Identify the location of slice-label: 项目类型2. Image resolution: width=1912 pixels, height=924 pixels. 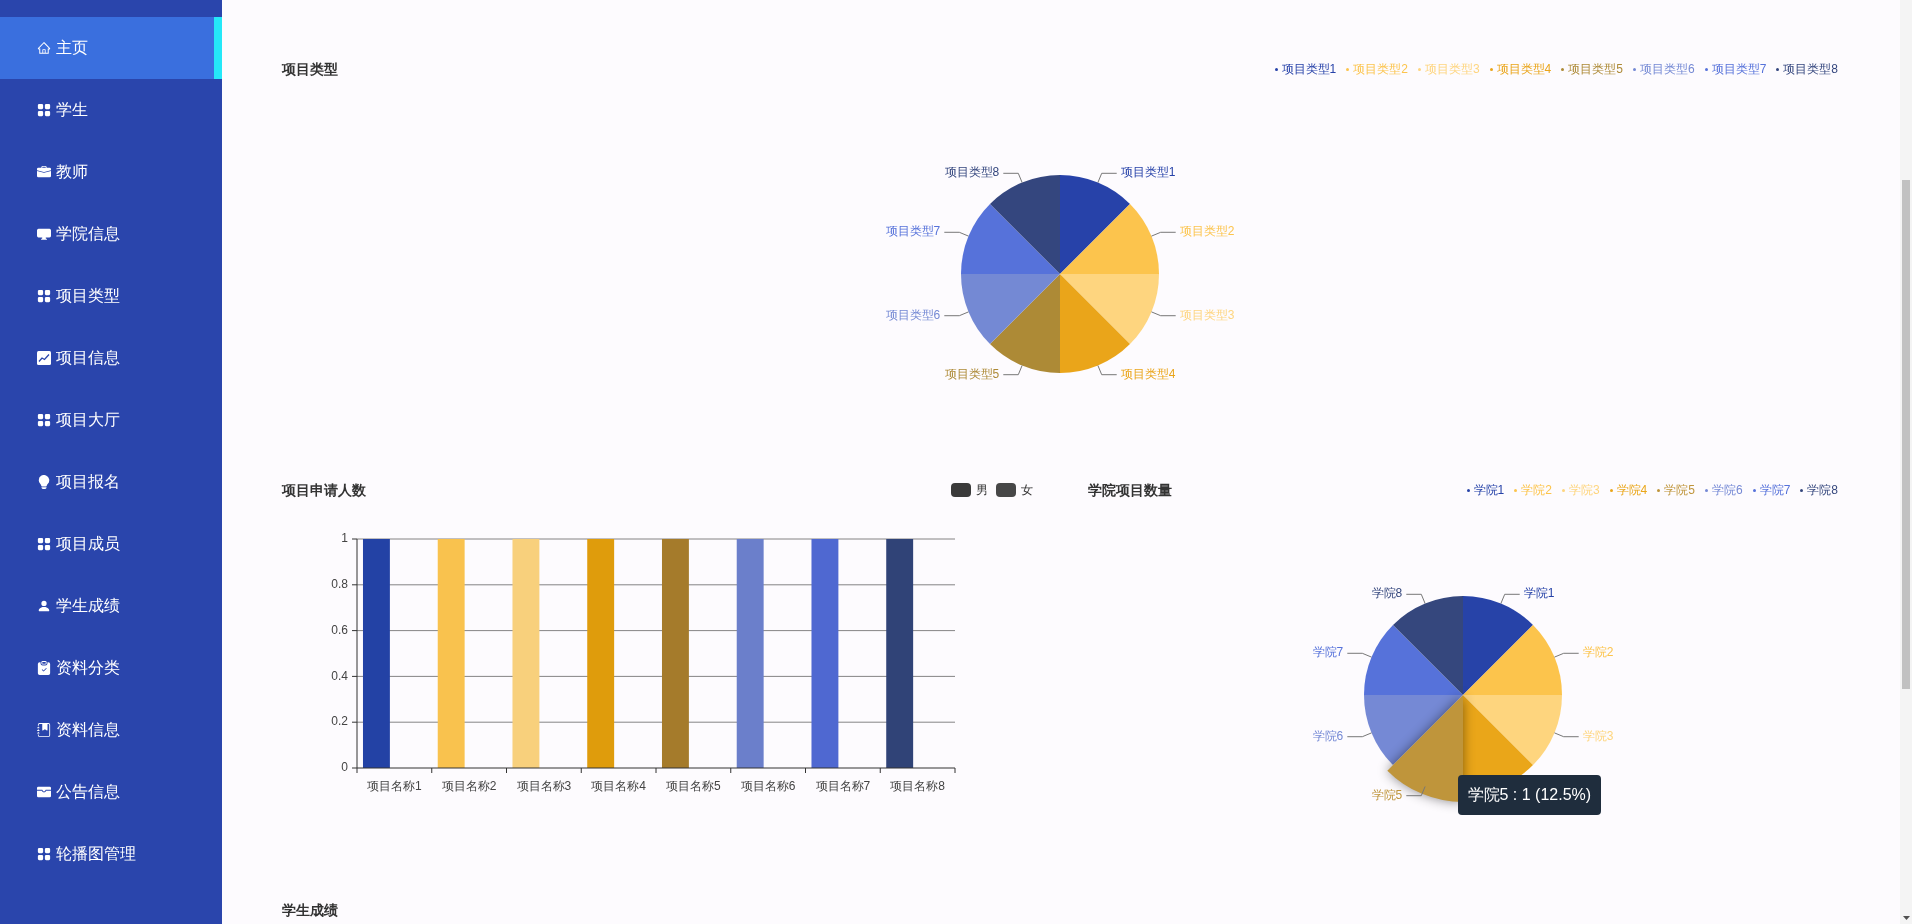
(1207, 231).